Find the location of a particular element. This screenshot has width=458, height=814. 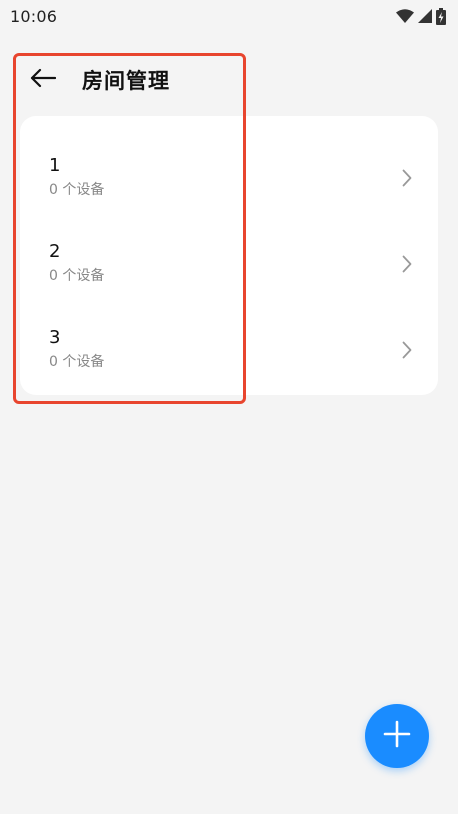

room-item: 2 0 个设备 is located at coordinates (229, 266).